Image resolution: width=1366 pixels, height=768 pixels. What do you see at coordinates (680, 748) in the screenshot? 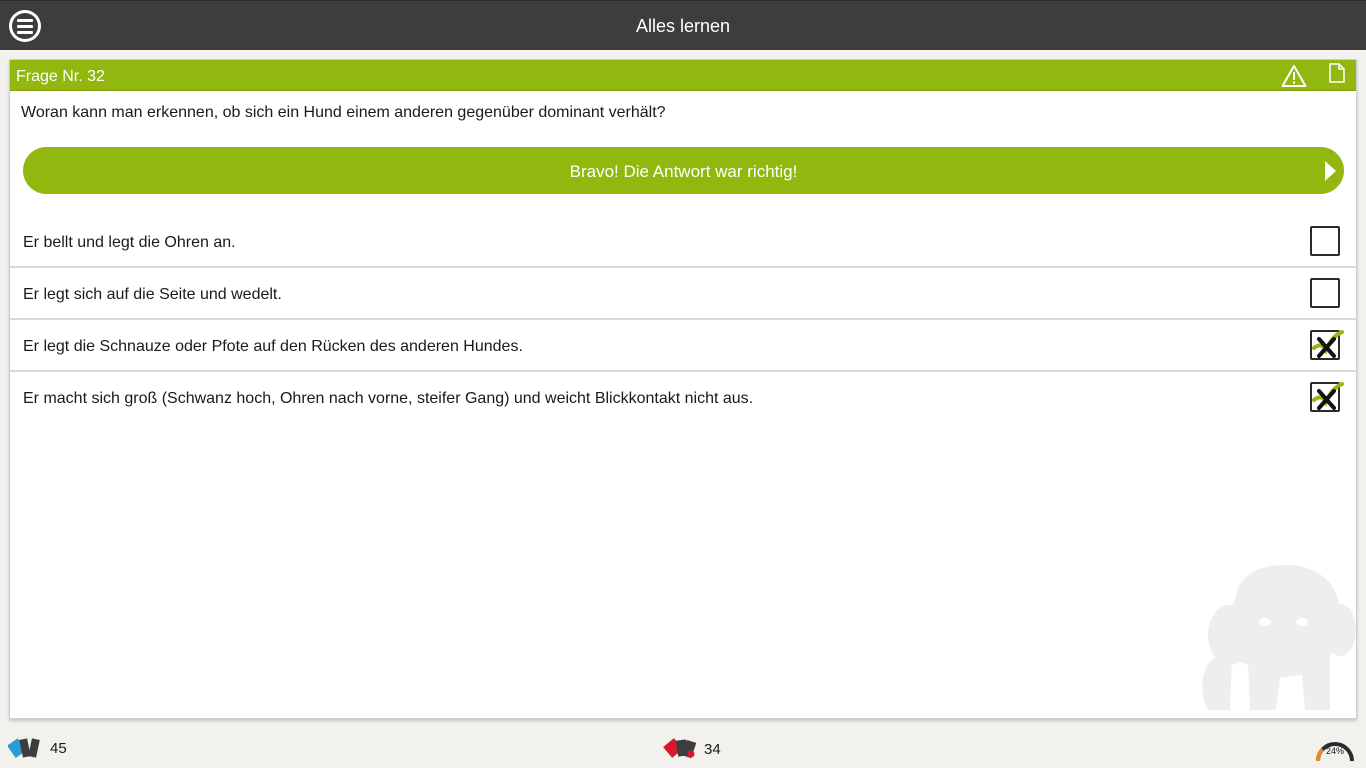
I see `wrong-cards-icon` at bounding box center [680, 748].